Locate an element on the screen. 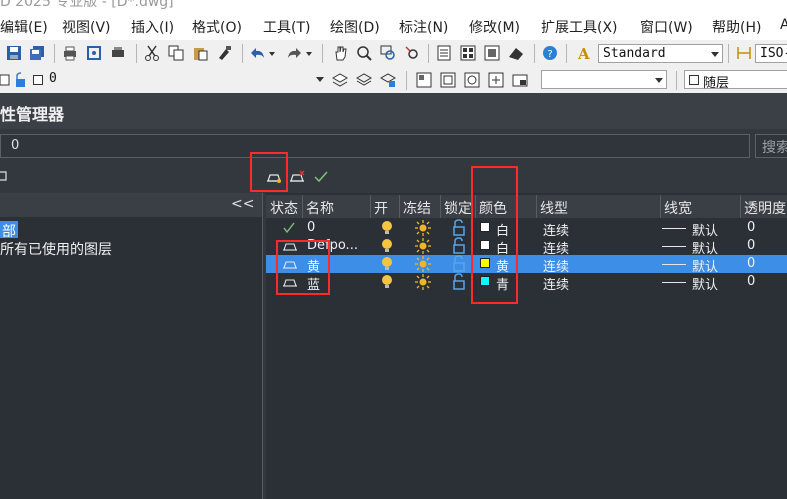  highlight-names is located at coordinates (303, 267).